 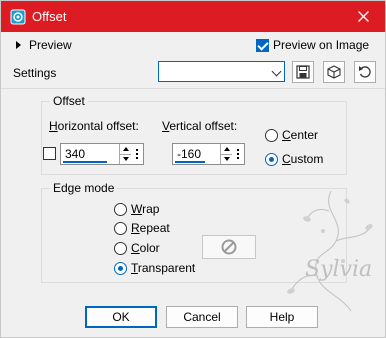 I want to click on edge-color-swatch, so click(x=229, y=247).